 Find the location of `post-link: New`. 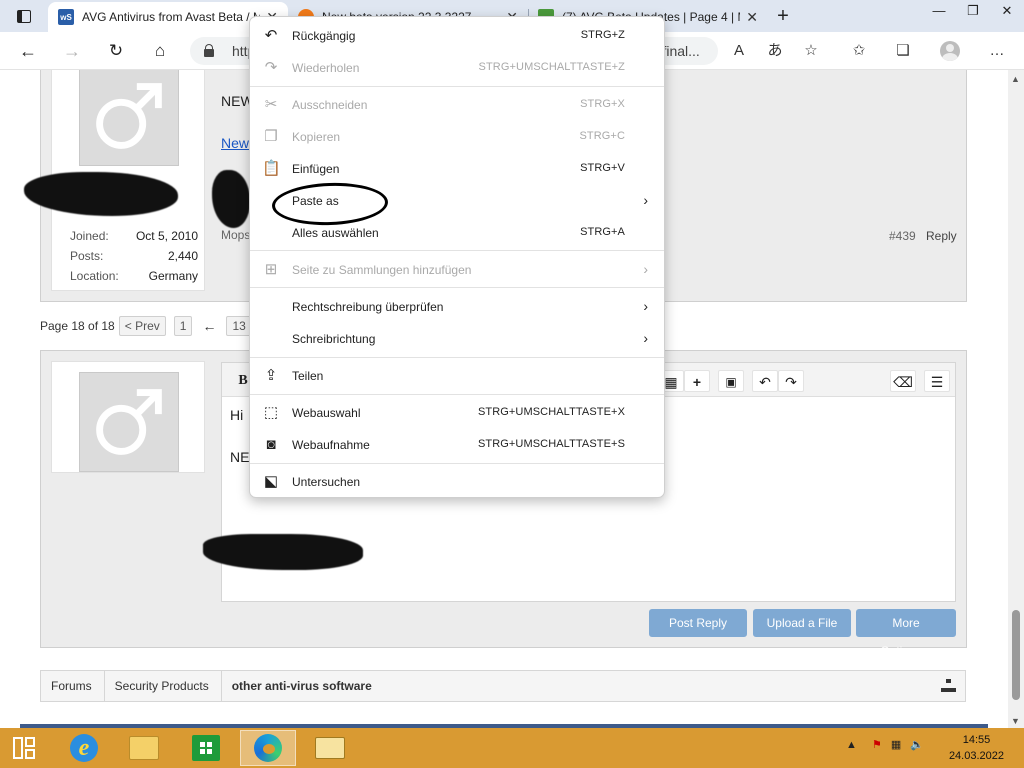

post-link: New is located at coordinates (235, 143).